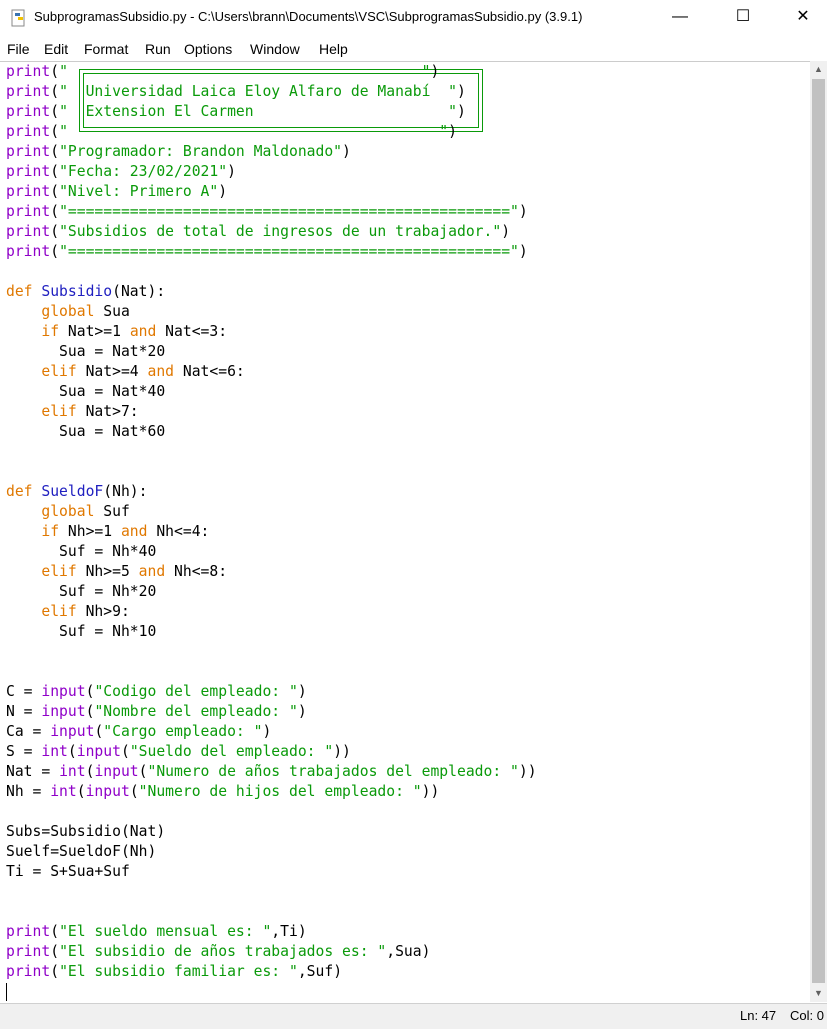  What do you see at coordinates (67, 612) in the screenshot?
I see `code-line: elif Nh>9:` at bounding box center [67, 612].